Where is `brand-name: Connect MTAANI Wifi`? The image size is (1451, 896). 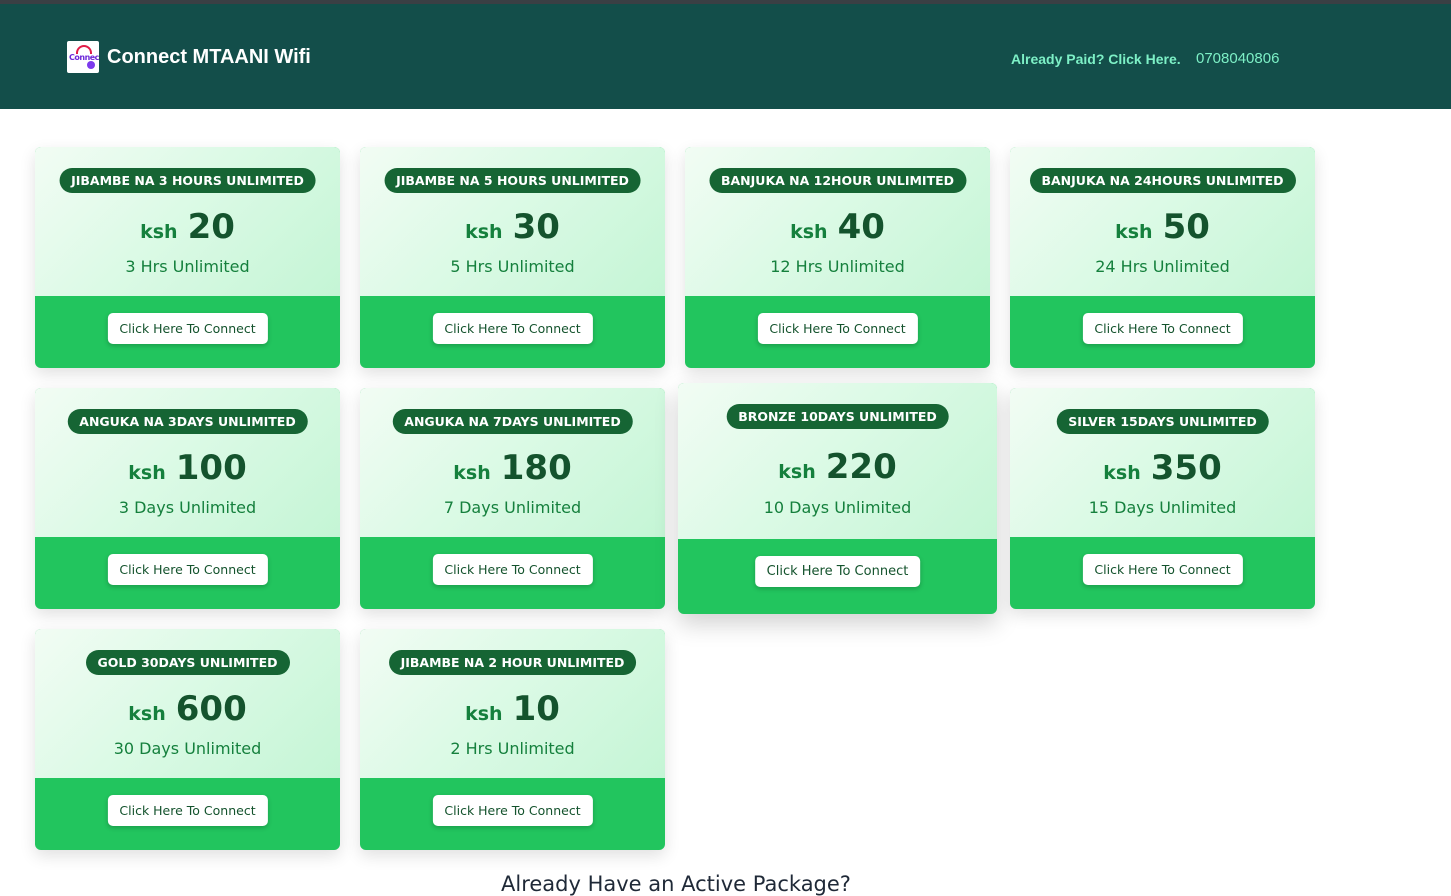 brand-name: Connect MTAANI Wifi is located at coordinates (209, 56).